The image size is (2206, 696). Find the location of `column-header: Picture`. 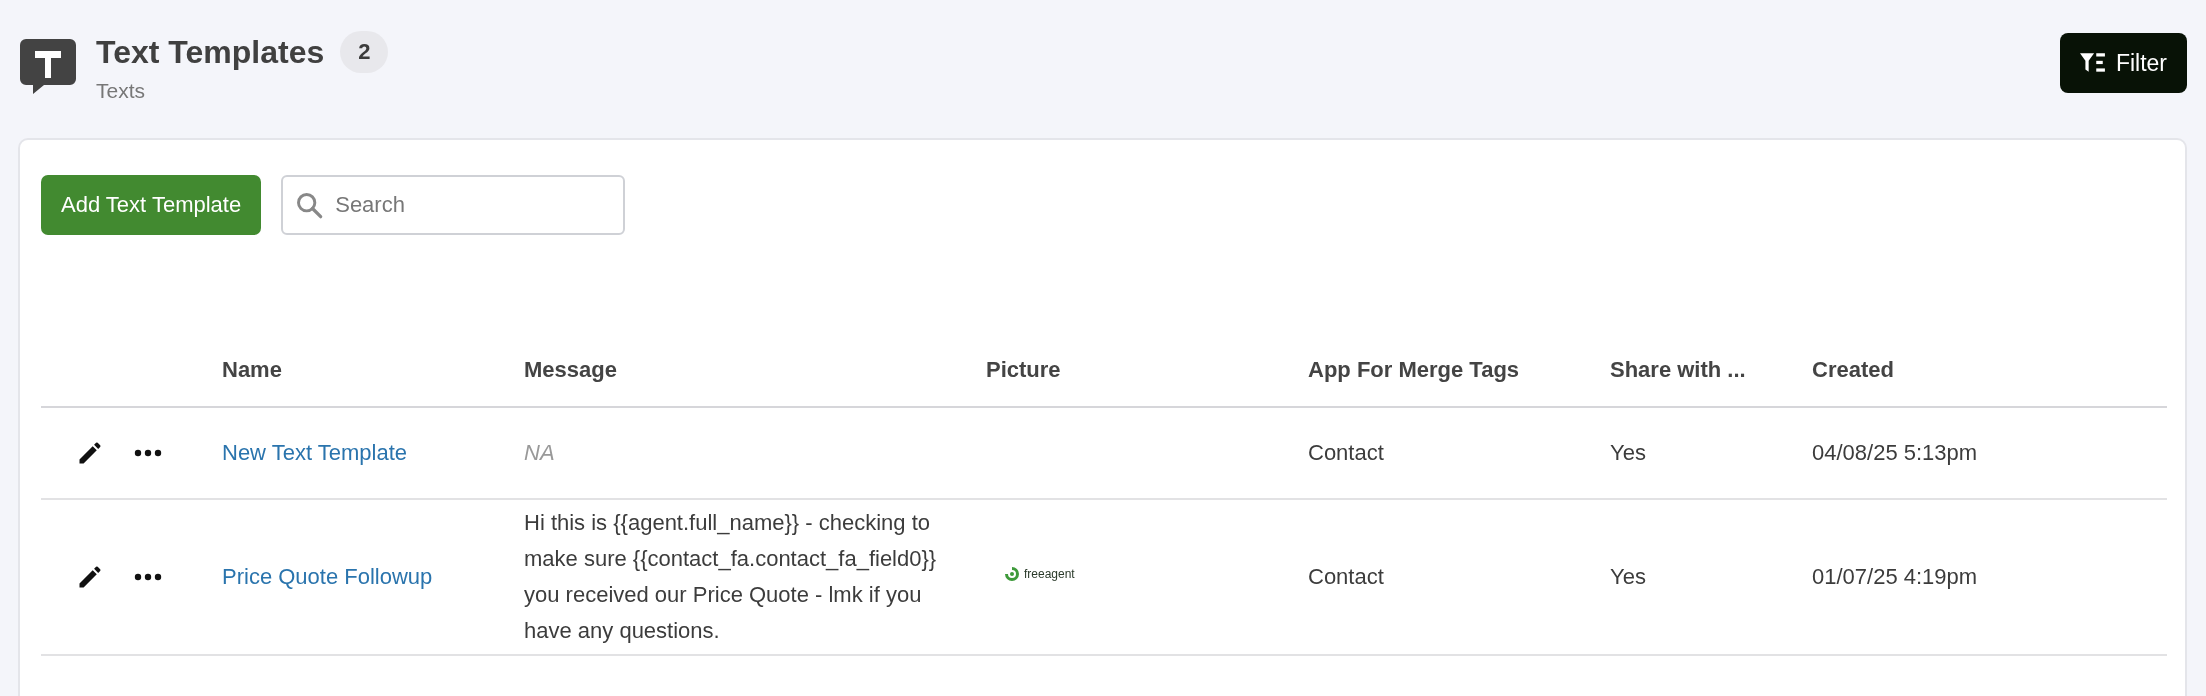

column-header: Picture is located at coordinates (1023, 369).